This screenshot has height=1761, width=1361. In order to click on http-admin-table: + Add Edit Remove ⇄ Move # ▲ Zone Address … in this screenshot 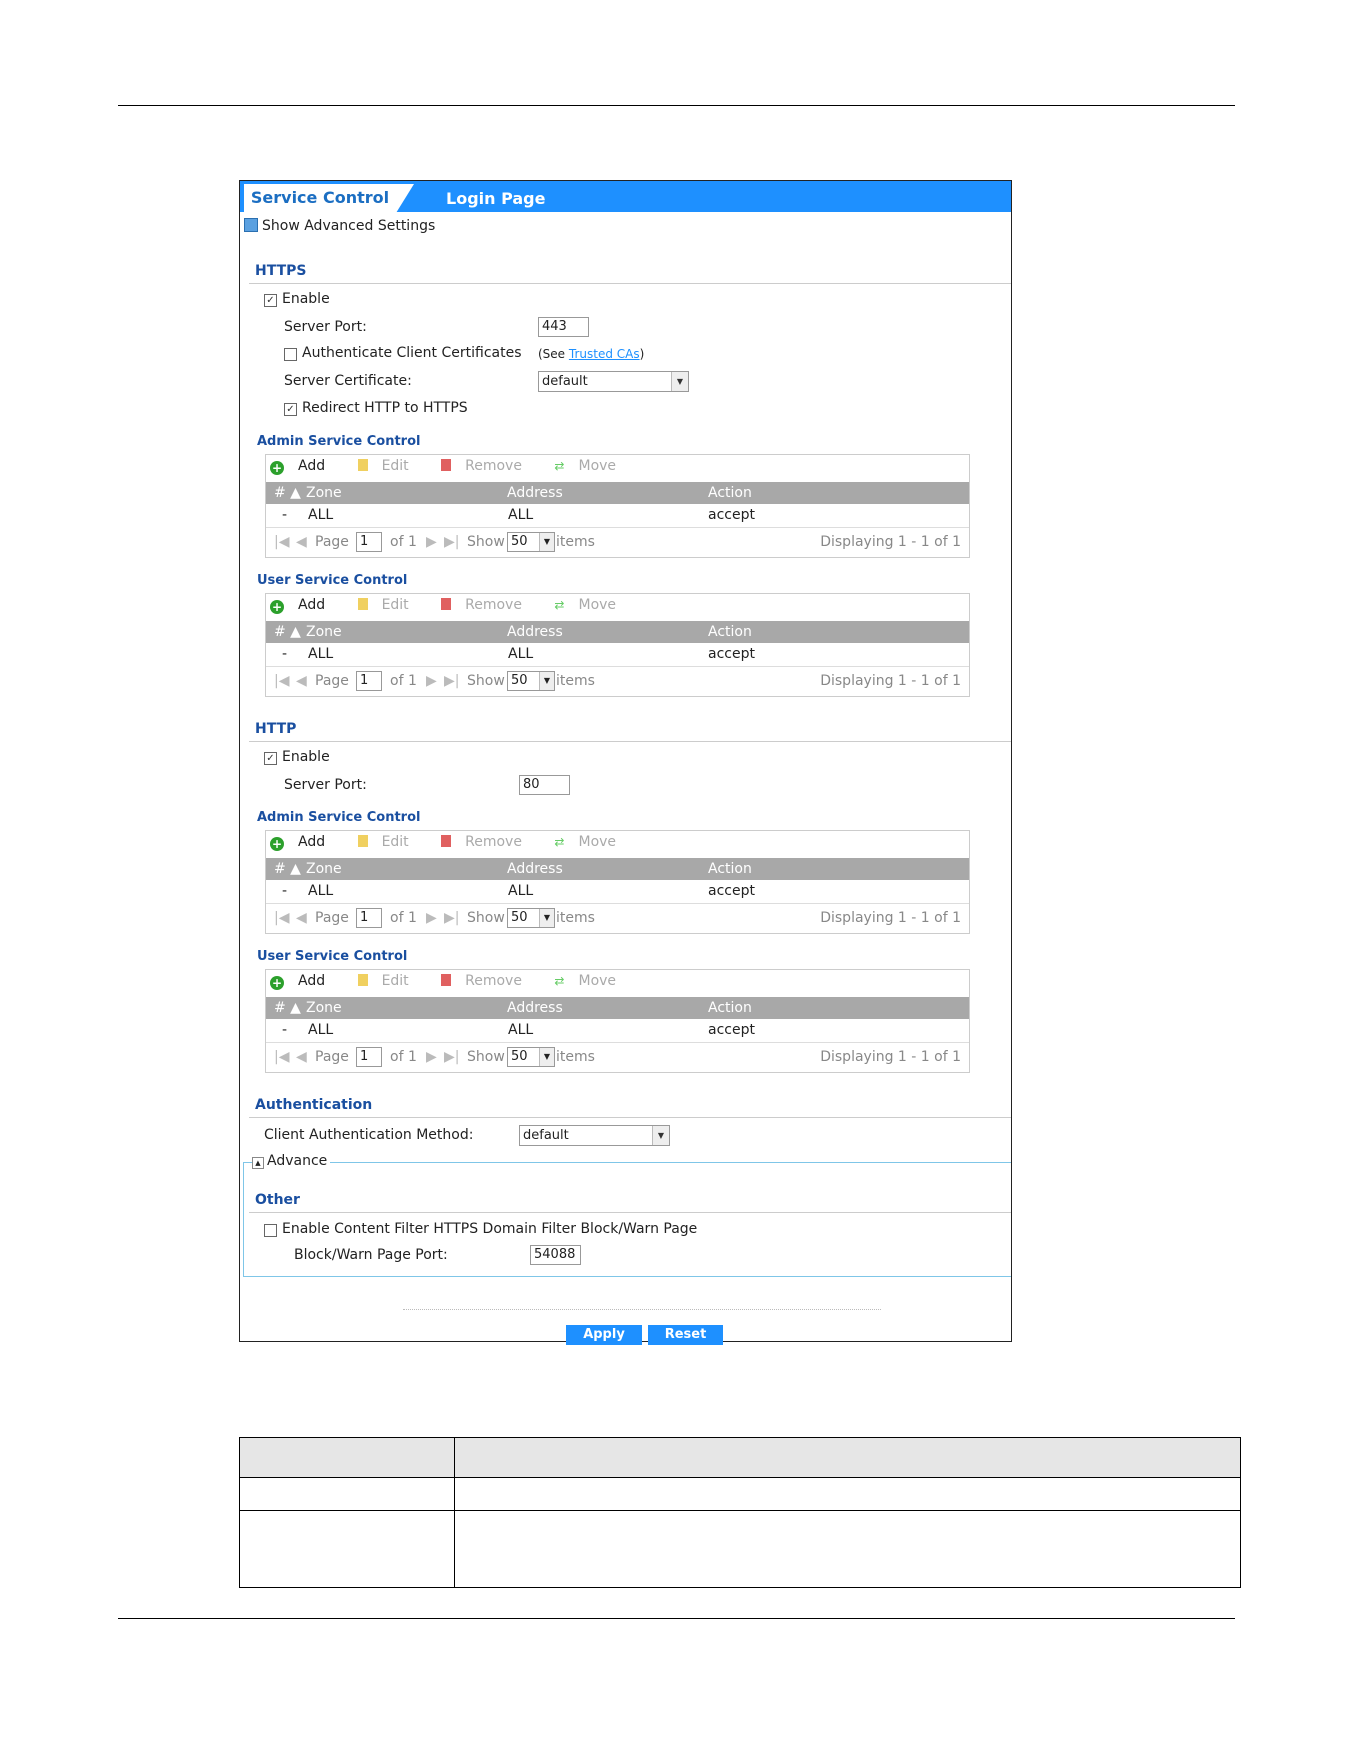, I will do `click(617, 882)`.